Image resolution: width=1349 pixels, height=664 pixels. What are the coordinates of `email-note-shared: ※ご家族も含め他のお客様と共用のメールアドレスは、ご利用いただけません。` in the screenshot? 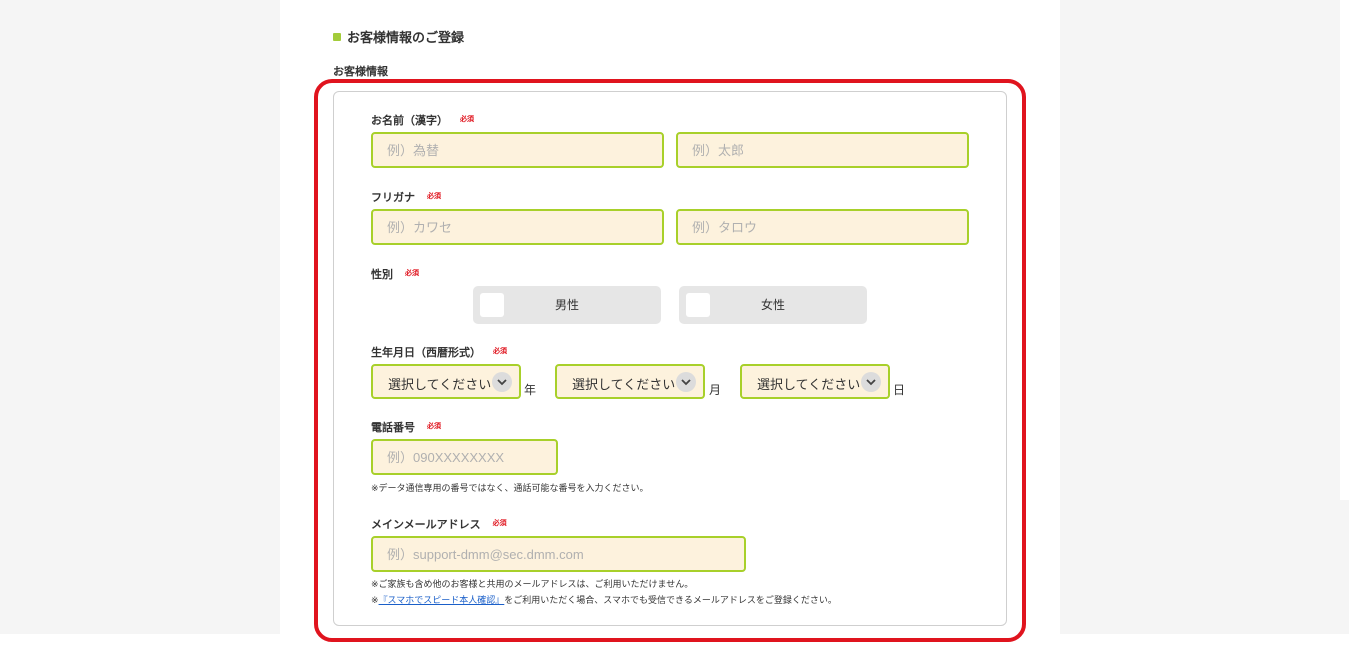 It's located at (532, 585).